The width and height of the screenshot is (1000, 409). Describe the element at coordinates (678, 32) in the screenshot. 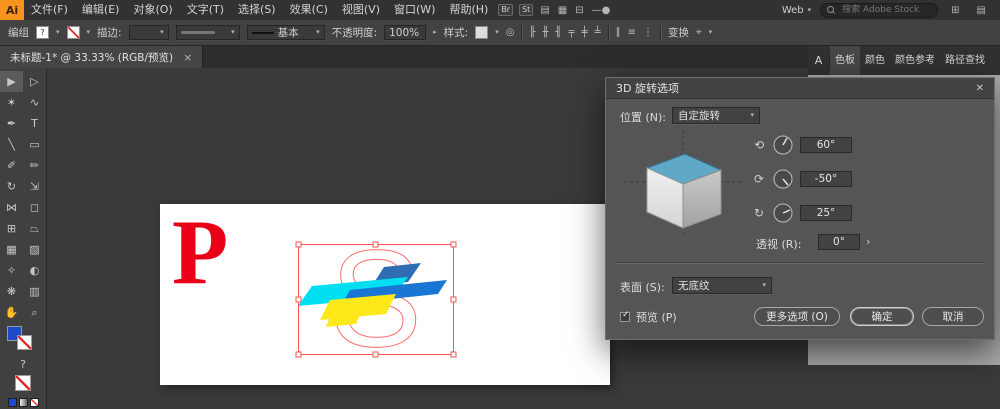

I see `transform-label: 变换` at that location.